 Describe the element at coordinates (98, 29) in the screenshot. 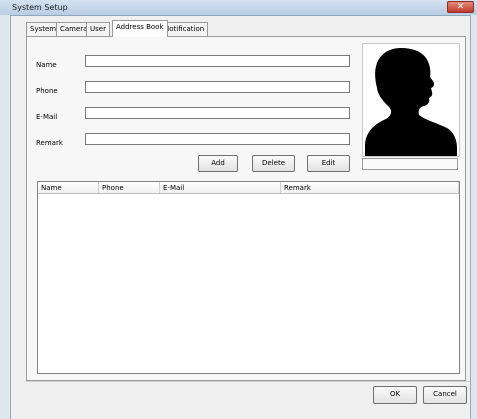

I see `tab-user: User` at that location.